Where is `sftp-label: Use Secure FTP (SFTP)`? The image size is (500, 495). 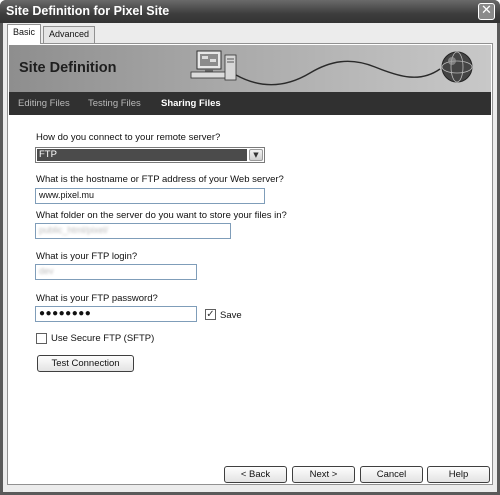
sftp-label: Use Secure FTP (SFTP) is located at coordinates (102, 338).